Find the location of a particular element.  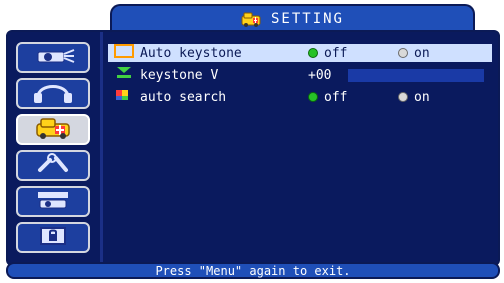

row-label: keystone V is located at coordinates (166, 75).